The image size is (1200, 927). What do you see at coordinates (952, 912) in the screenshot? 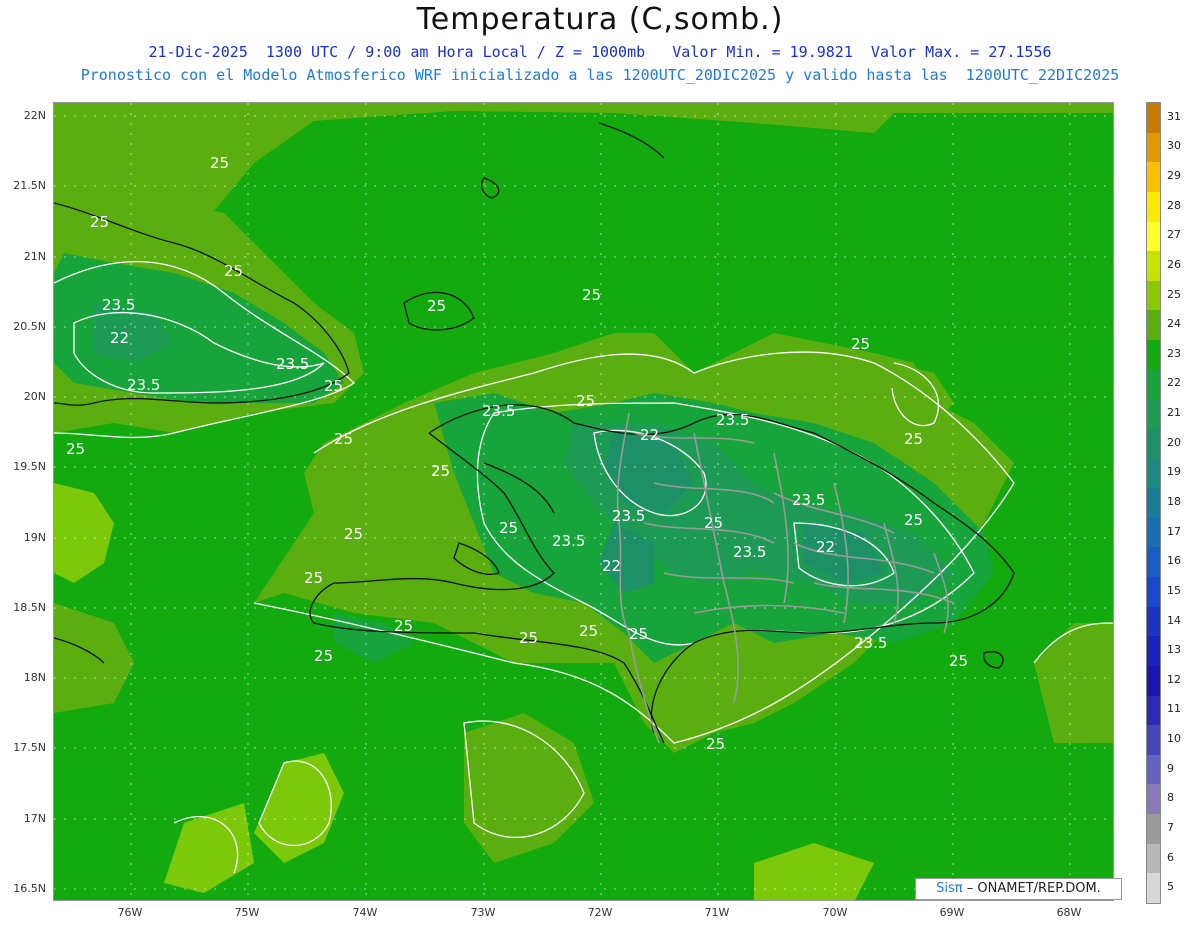
I see `lon-label: 69W` at bounding box center [952, 912].